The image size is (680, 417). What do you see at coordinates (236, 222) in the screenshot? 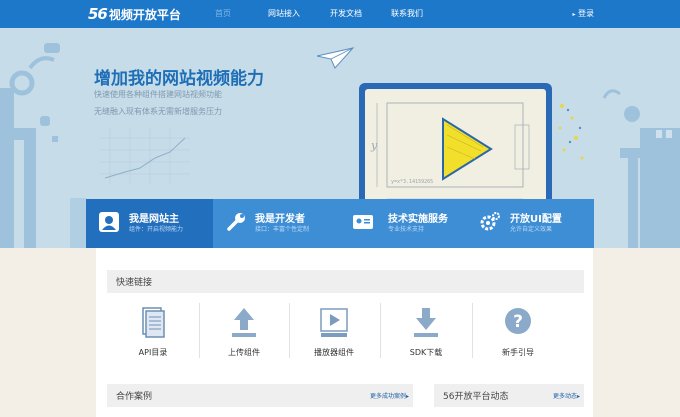
I see `wrench-icon` at bounding box center [236, 222].